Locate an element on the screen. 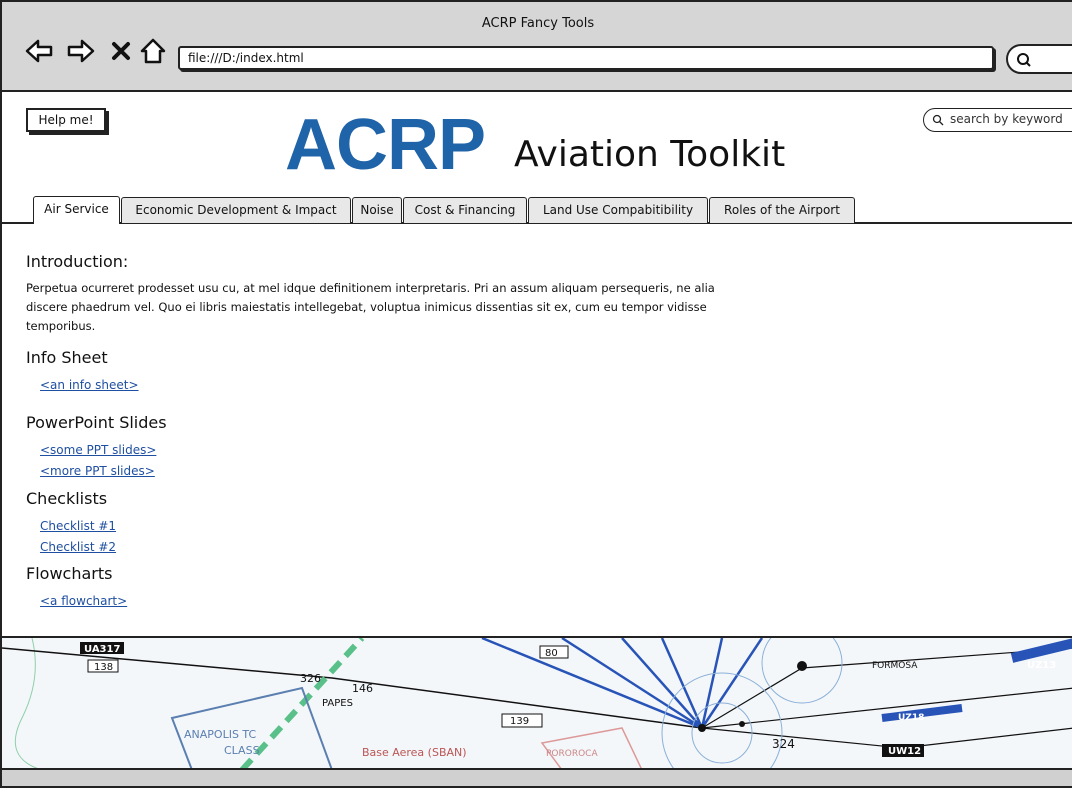 The image size is (1072, 788). info-sheet-section: Info Sheet <an info sheet> is located at coordinates (82, 372).